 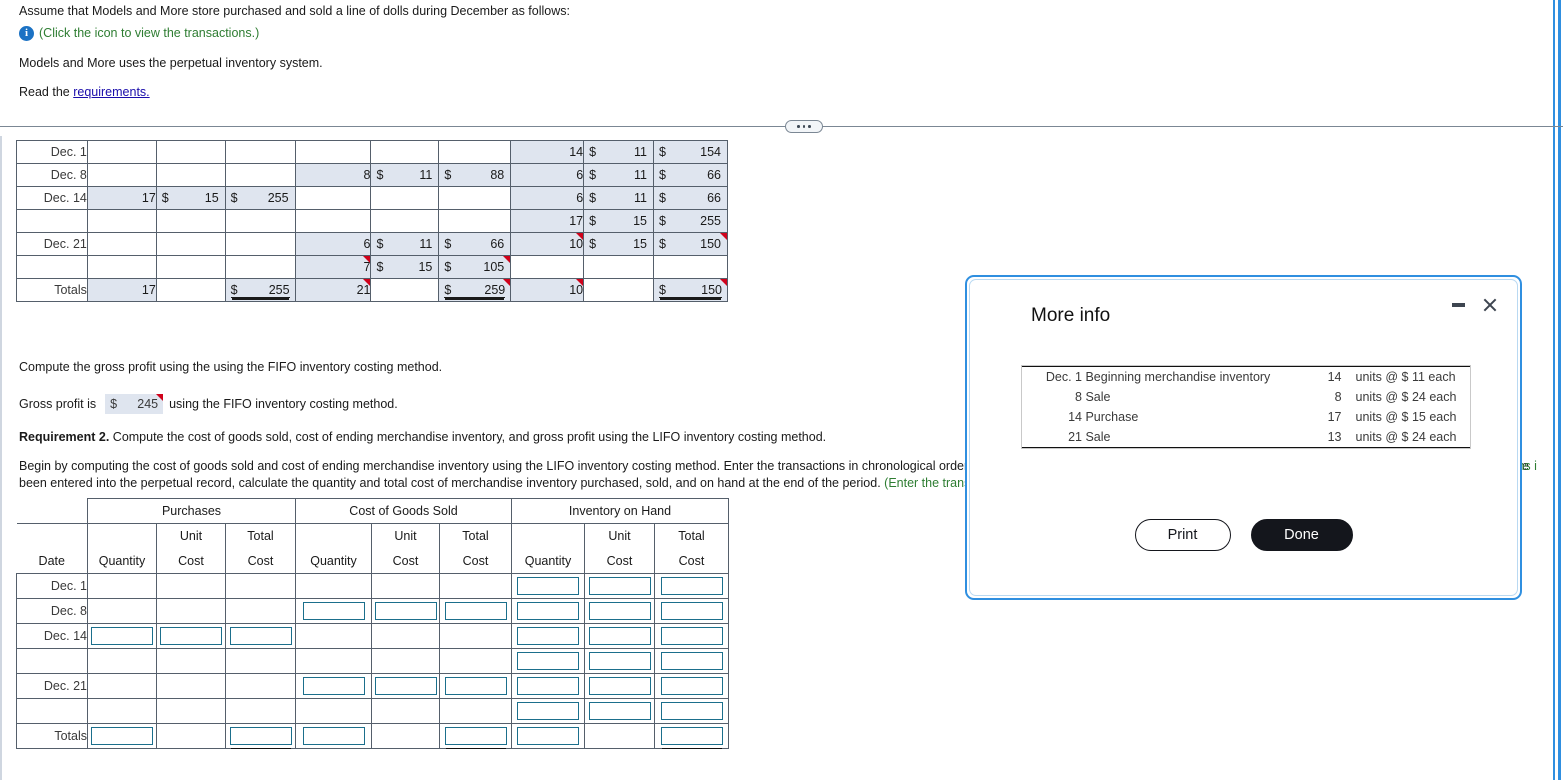 What do you see at coordinates (1458, 305) in the screenshot?
I see `minimize-icon` at bounding box center [1458, 305].